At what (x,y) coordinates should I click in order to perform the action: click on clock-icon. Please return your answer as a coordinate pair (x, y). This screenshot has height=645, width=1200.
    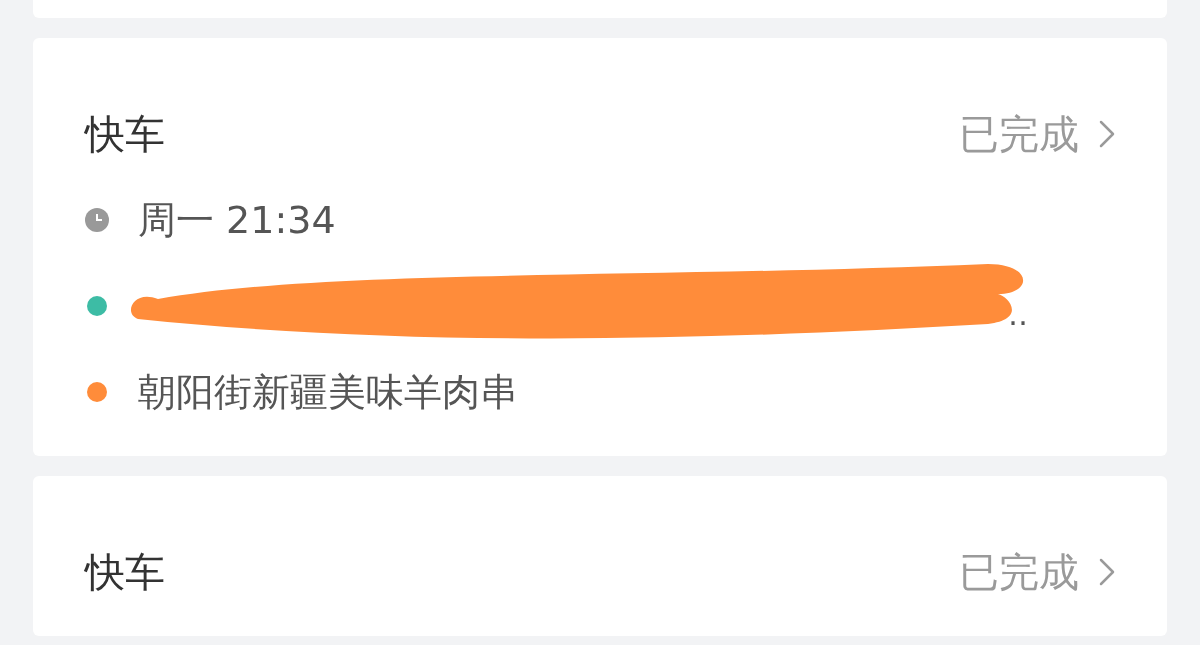
    Looking at the image, I should click on (97, 220).